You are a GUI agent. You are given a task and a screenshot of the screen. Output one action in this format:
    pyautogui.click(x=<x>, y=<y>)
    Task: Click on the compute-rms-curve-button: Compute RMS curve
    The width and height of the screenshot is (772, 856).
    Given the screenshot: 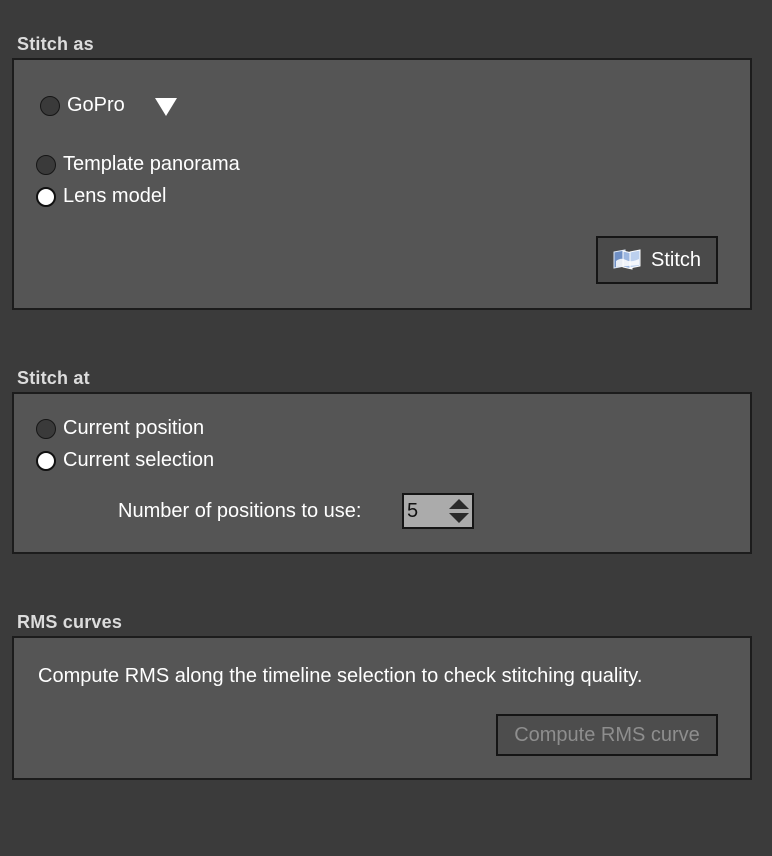 What is the action you would take?
    pyautogui.click(x=607, y=735)
    